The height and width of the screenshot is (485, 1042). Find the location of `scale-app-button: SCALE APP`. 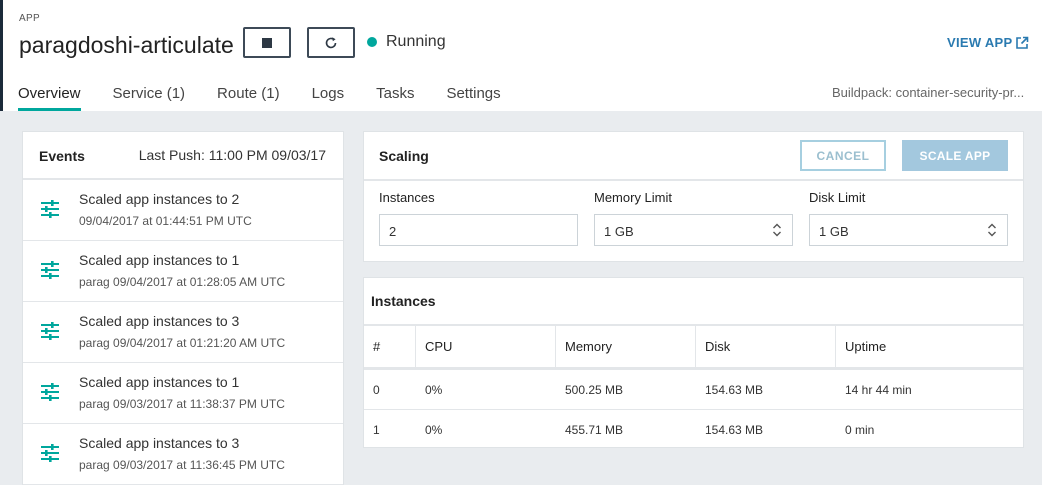

scale-app-button: SCALE APP is located at coordinates (955, 155).